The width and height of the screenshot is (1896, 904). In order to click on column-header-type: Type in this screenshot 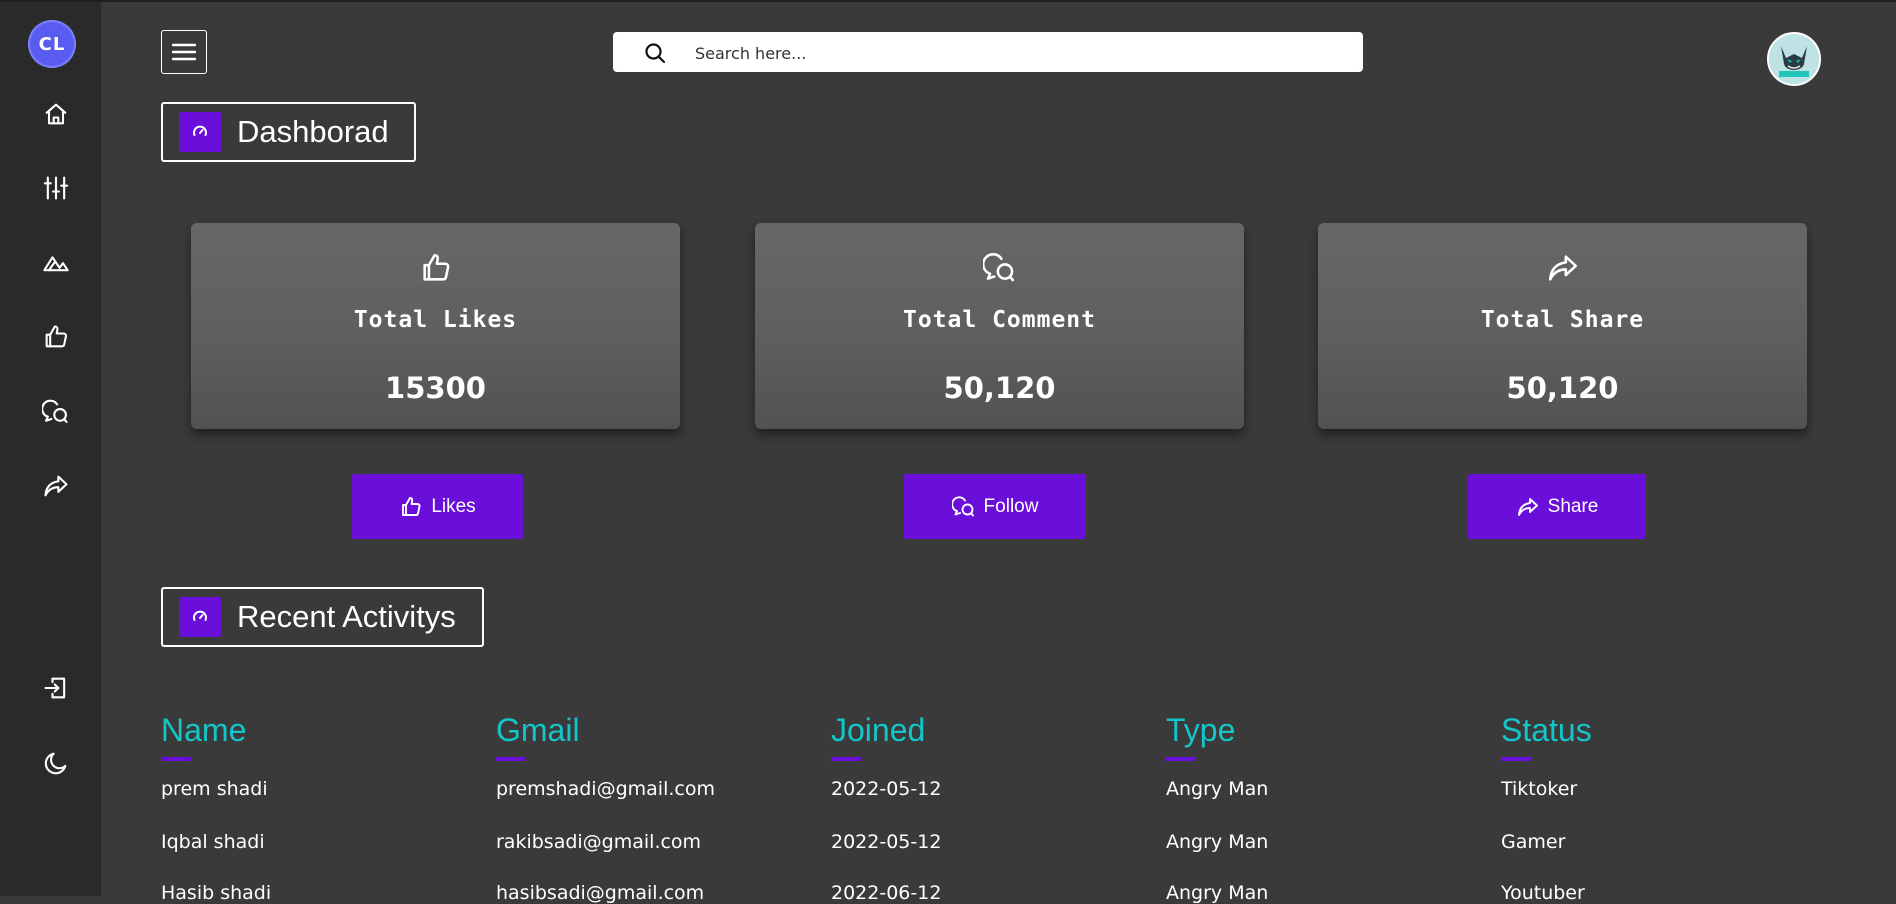, I will do `click(1201, 736)`.